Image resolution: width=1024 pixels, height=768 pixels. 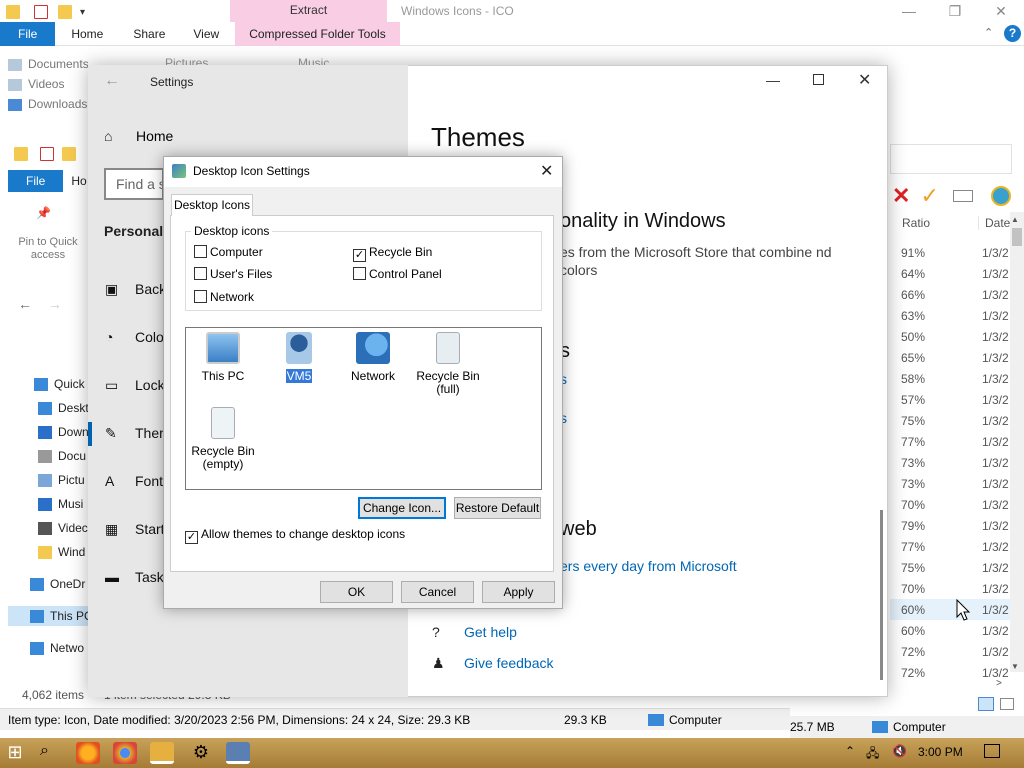 I want to click on restore-default-button: Restore Default, so click(x=497, y=508).